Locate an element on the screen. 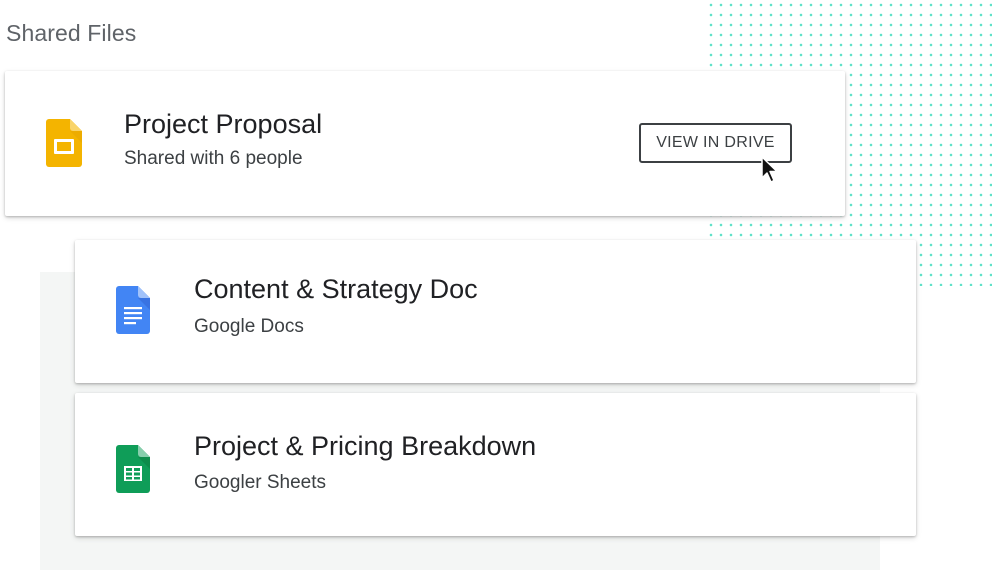 This screenshot has width=992, height=570. file-title: Content & Strategy Doc is located at coordinates (336, 289).